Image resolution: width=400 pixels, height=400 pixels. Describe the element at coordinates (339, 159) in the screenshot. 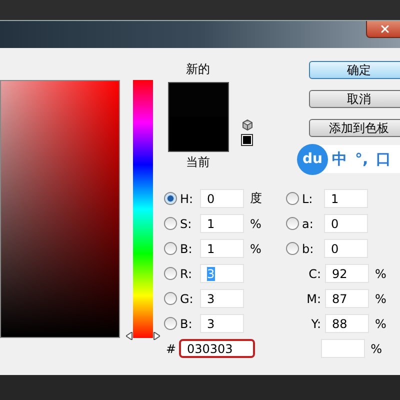

I see `ime-item: 中` at that location.